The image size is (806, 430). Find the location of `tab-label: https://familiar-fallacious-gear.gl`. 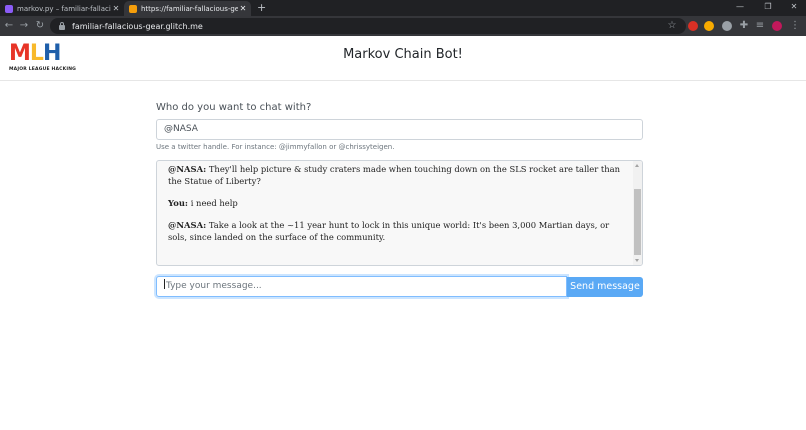

tab-label: https://familiar-fallacious-gear.gl is located at coordinates (189, 8).